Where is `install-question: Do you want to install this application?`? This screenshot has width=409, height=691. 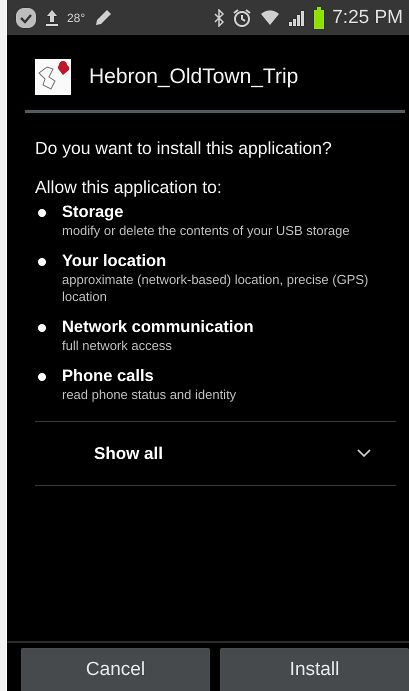
install-question: Do you want to install this application? is located at coordinates (184, 148).